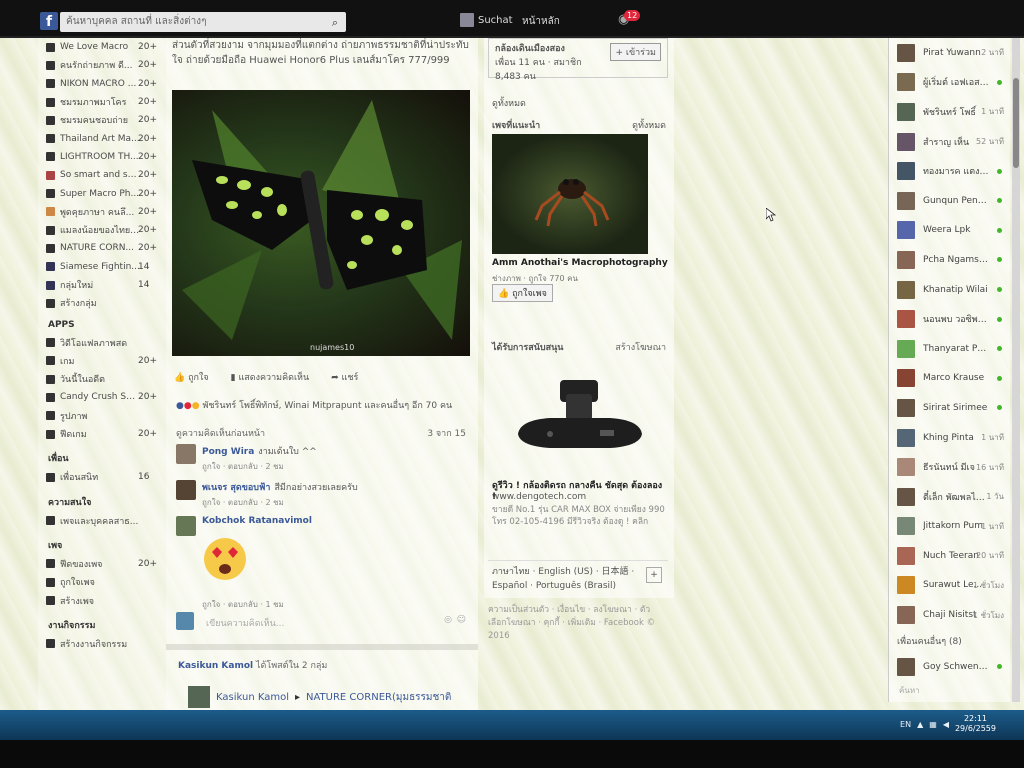  Describe the element at coordinates (233, 378) in the screenshot. I see `comment-icon: ▮` at that location.